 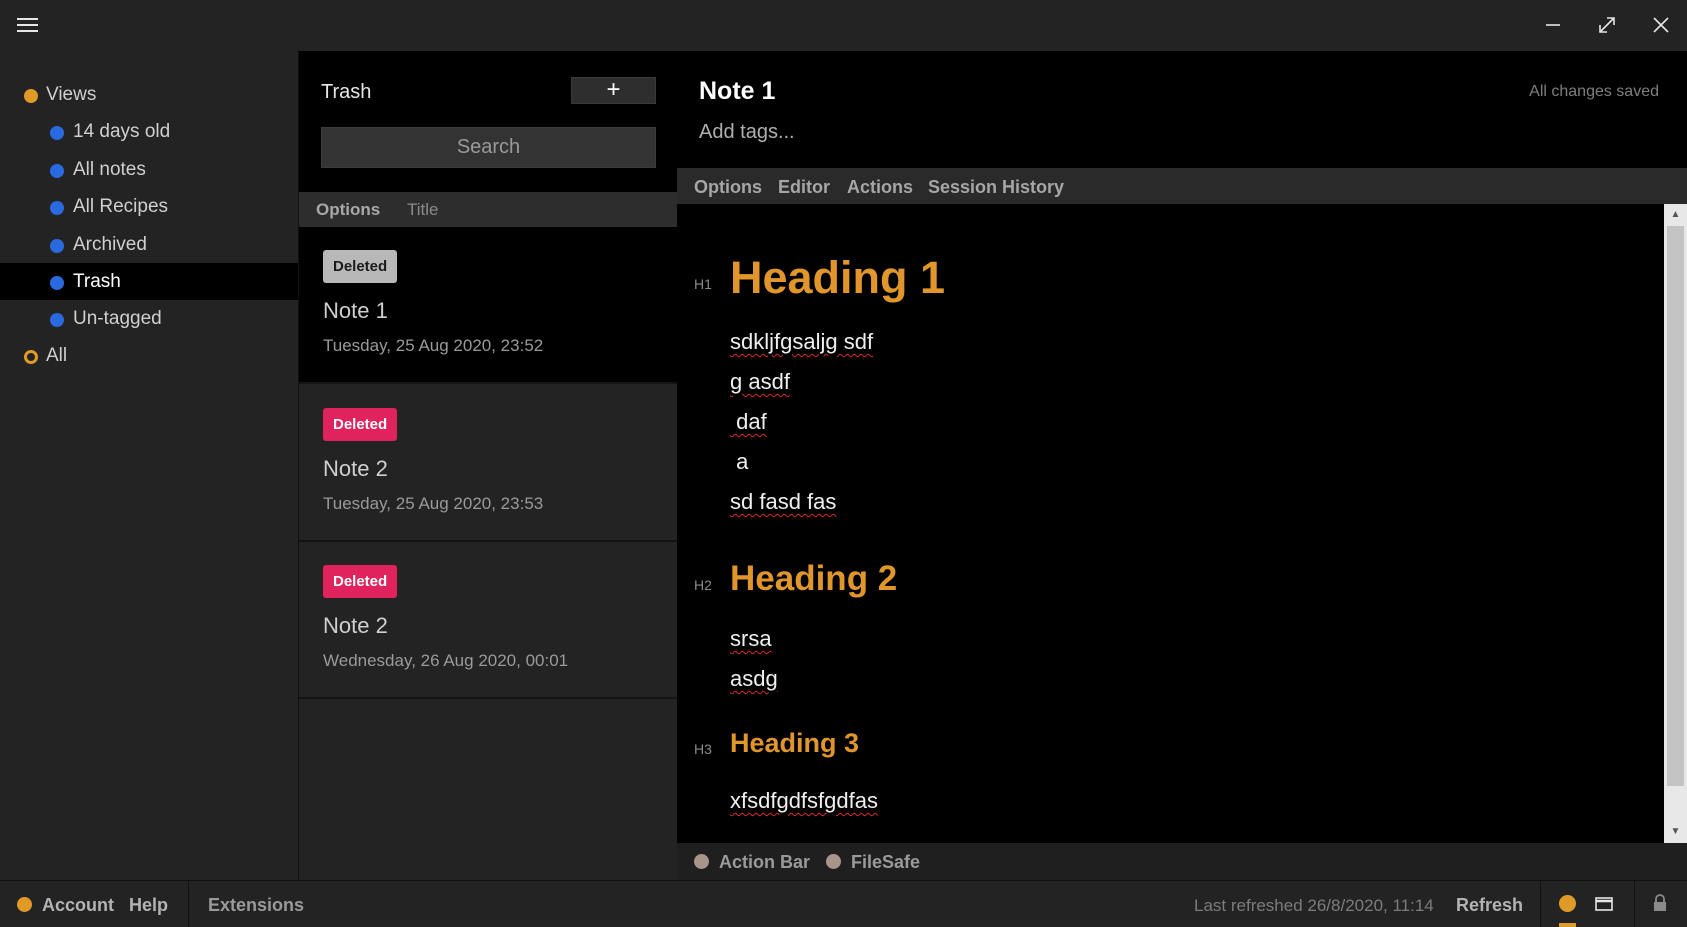 What do you see at coordinates (701, 861) in the screenshot?
I see `extension-dot-icon` at bounding box center [701, 861].